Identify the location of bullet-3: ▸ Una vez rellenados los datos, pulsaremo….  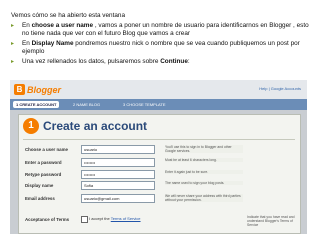
(161, 62).